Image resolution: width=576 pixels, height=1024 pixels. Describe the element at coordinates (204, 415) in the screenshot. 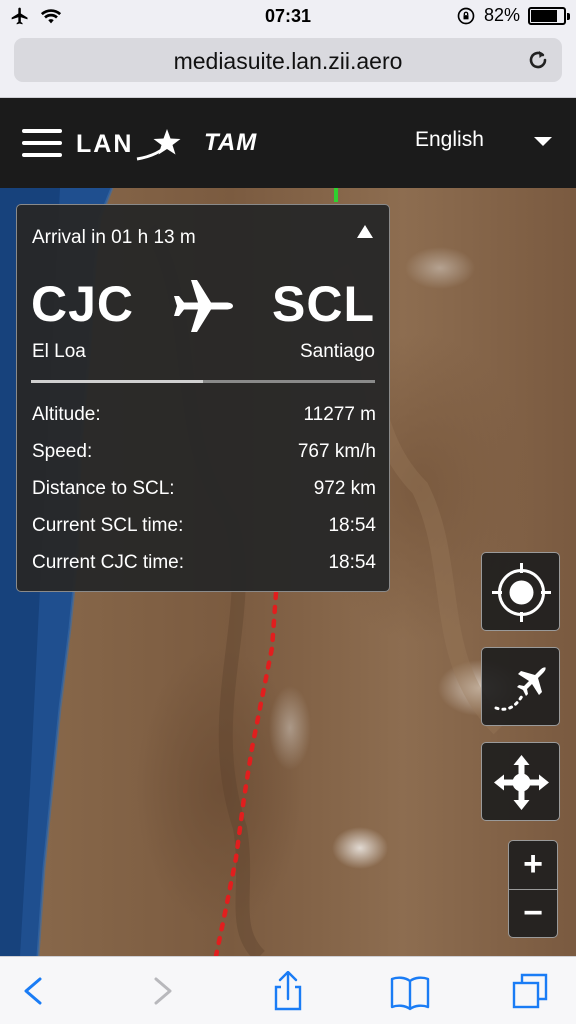

I see `stat-row-altitude: Altitude: 11277 m` at that location.